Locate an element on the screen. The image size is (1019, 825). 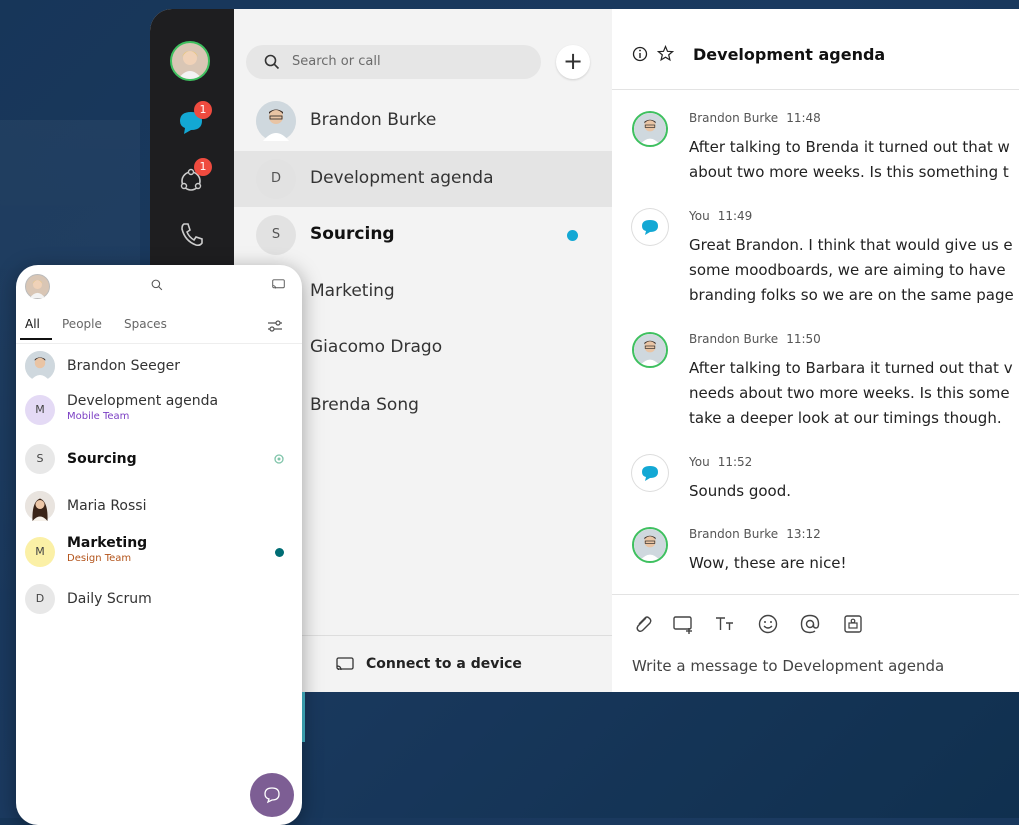
message-time: 11:52 is located at coordinates (735, 462).